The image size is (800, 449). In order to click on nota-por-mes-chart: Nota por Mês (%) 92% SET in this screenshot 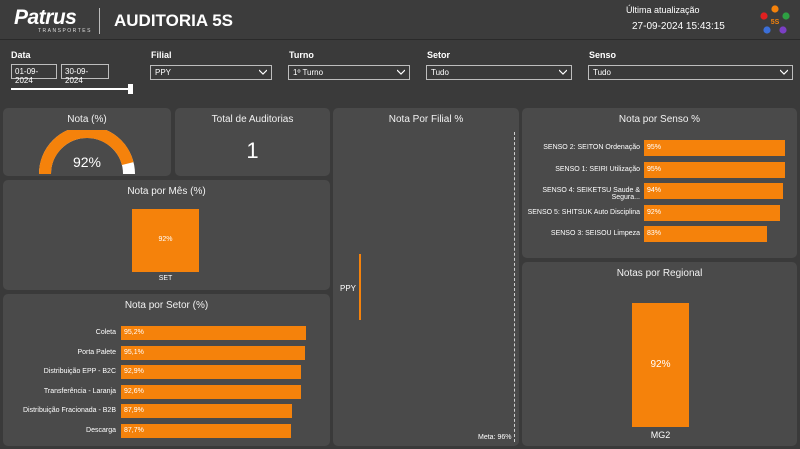, I will do `click(166, 235)`.